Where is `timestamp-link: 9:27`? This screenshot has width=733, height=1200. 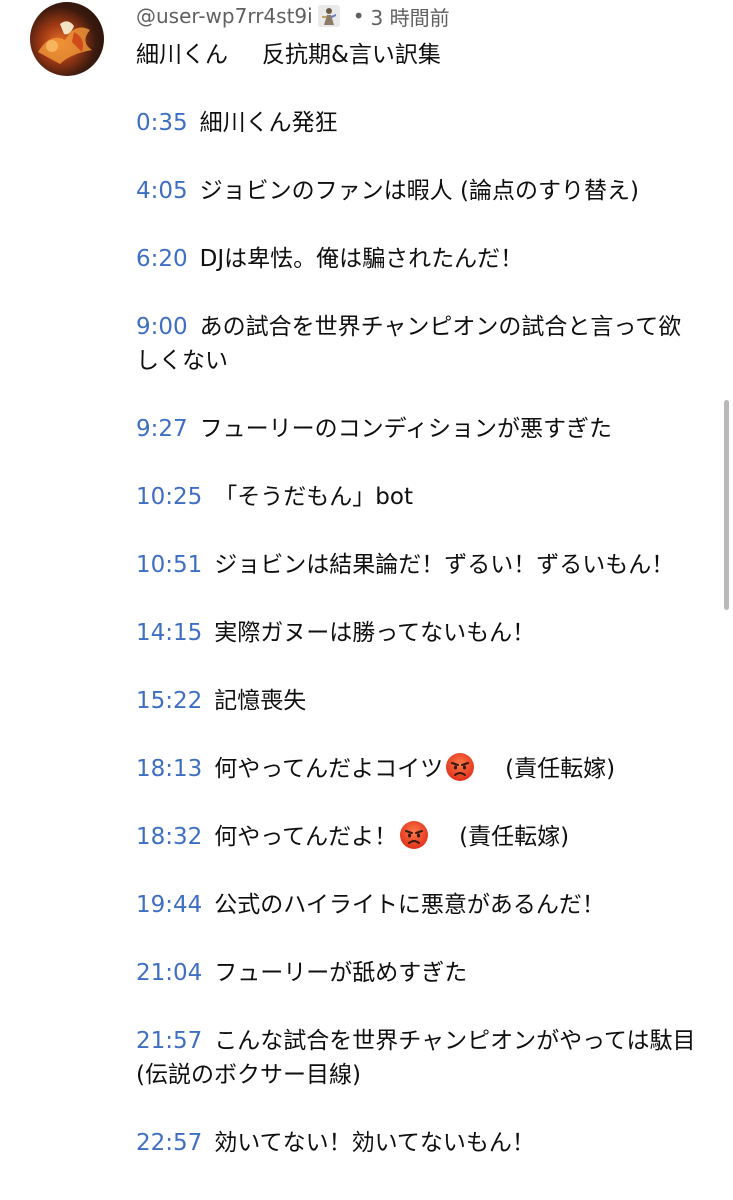 timestamp-link: 9:27 is located at coordinates (162, 429).